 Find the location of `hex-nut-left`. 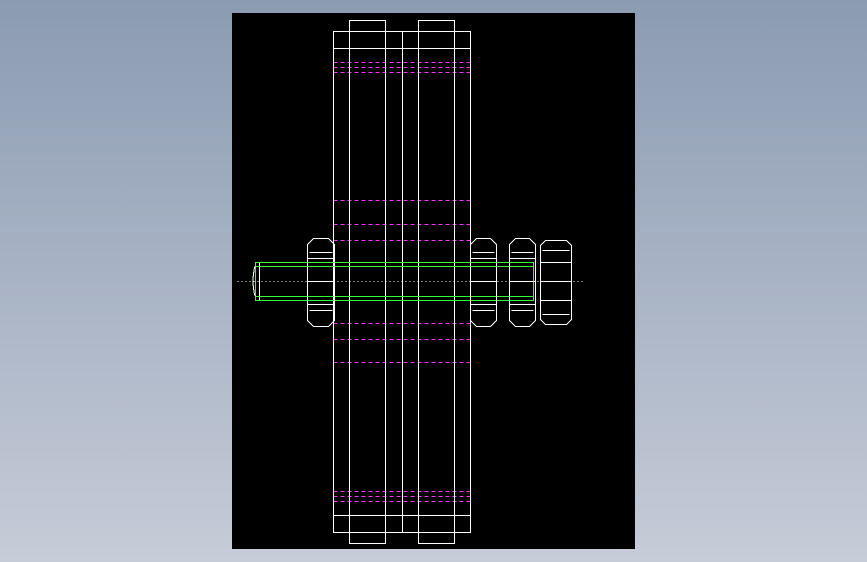

hex-nut-left is located at coordinates (321, 282).